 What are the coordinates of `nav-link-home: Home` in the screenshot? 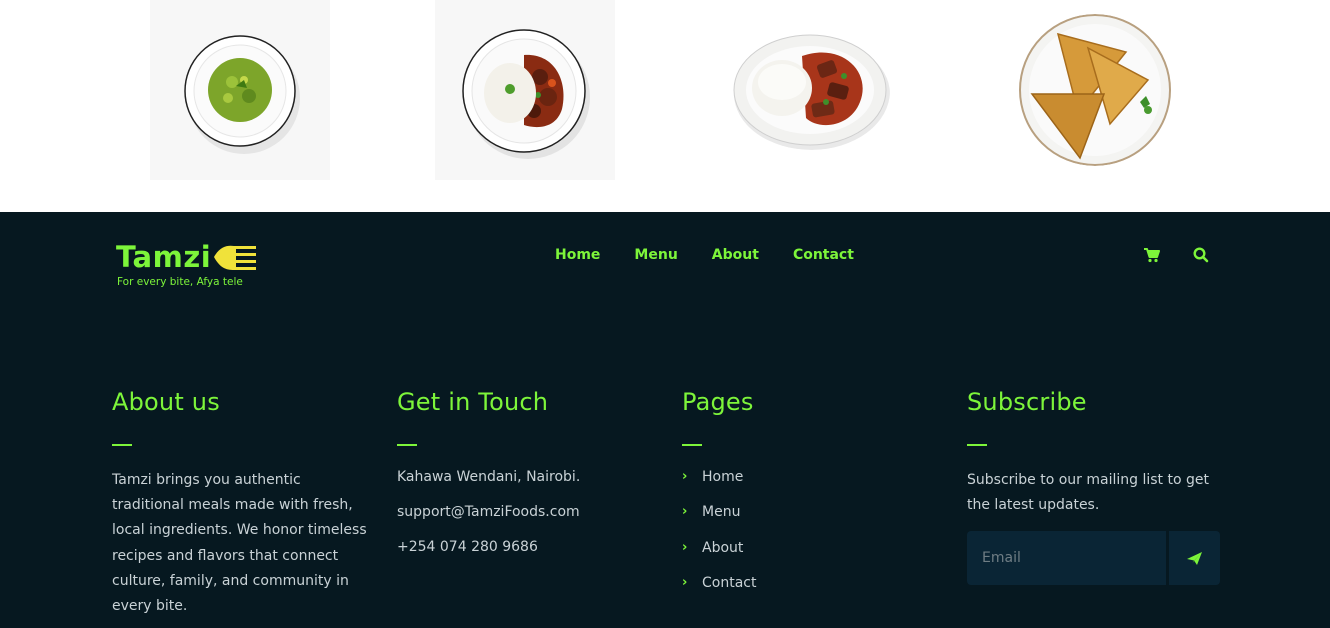 It's located at (577, 255).